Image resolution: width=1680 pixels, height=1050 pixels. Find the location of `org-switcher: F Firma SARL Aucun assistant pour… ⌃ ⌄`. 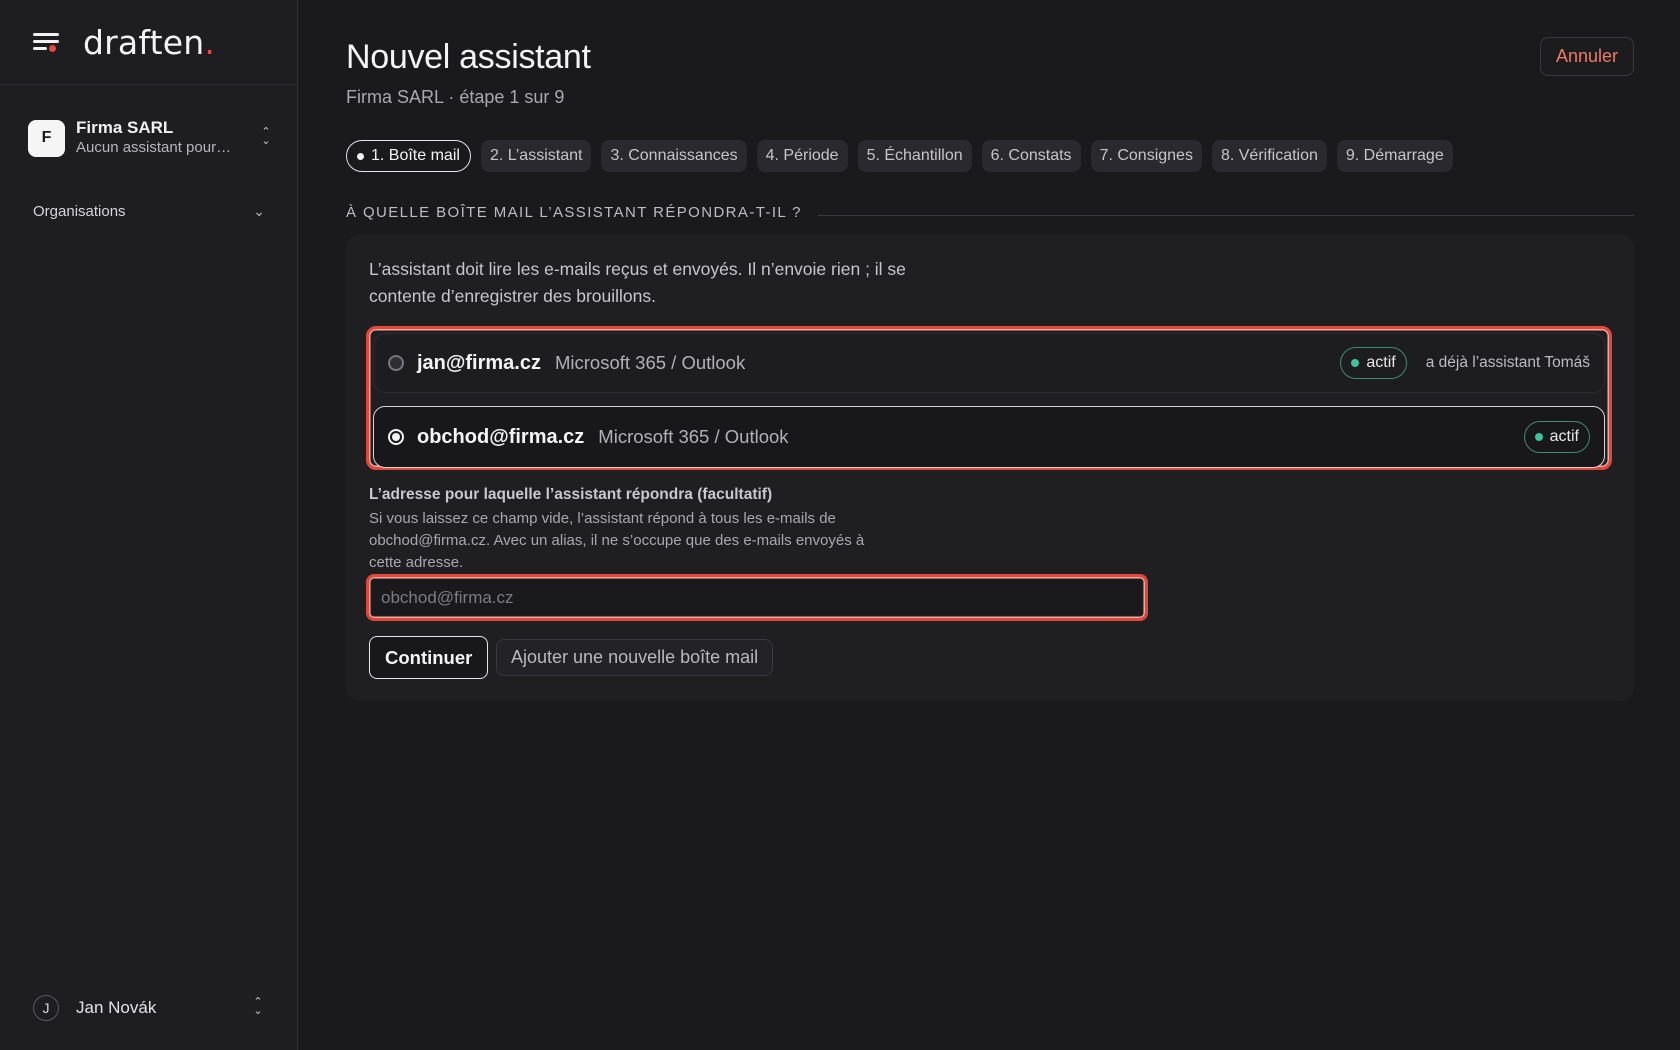

org-switcher: F Firma SARL Aucun assistant pour… ⌃ ⌄ is located at coordinates (150, 138).